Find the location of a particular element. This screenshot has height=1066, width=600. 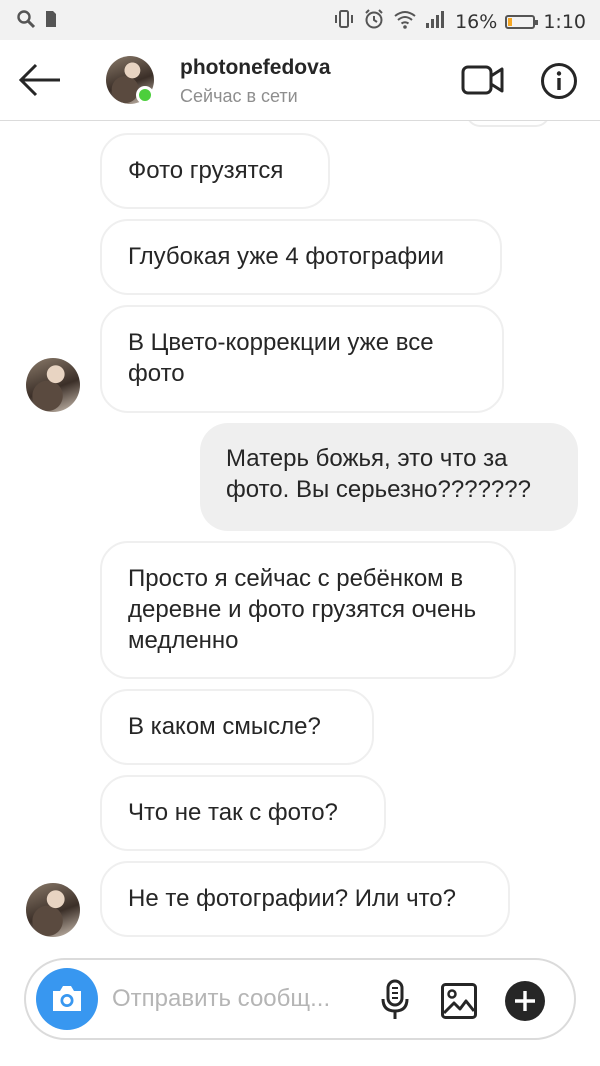

sim-icon is located at coordinates (51, 21).